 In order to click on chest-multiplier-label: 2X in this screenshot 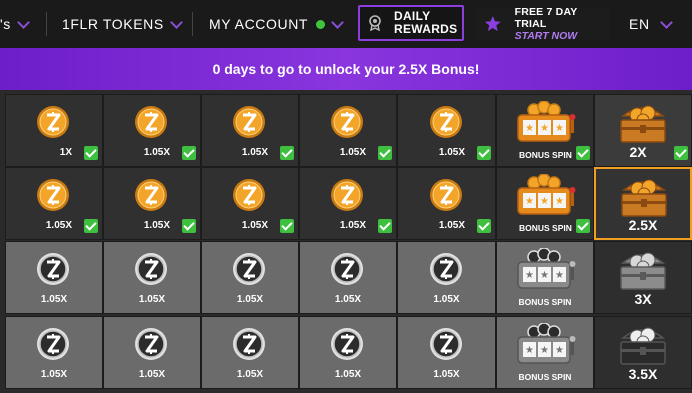, I will do `click(638, 152)`.